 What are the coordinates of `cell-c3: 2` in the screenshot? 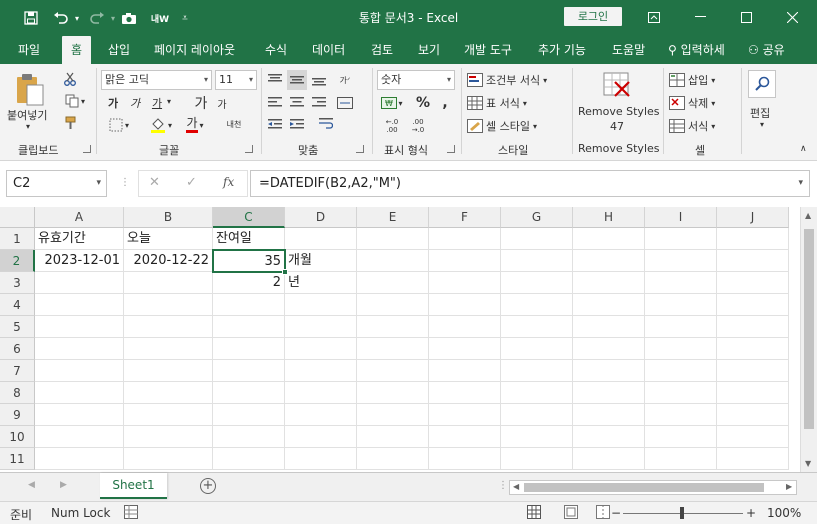 It's located at (249, 283).